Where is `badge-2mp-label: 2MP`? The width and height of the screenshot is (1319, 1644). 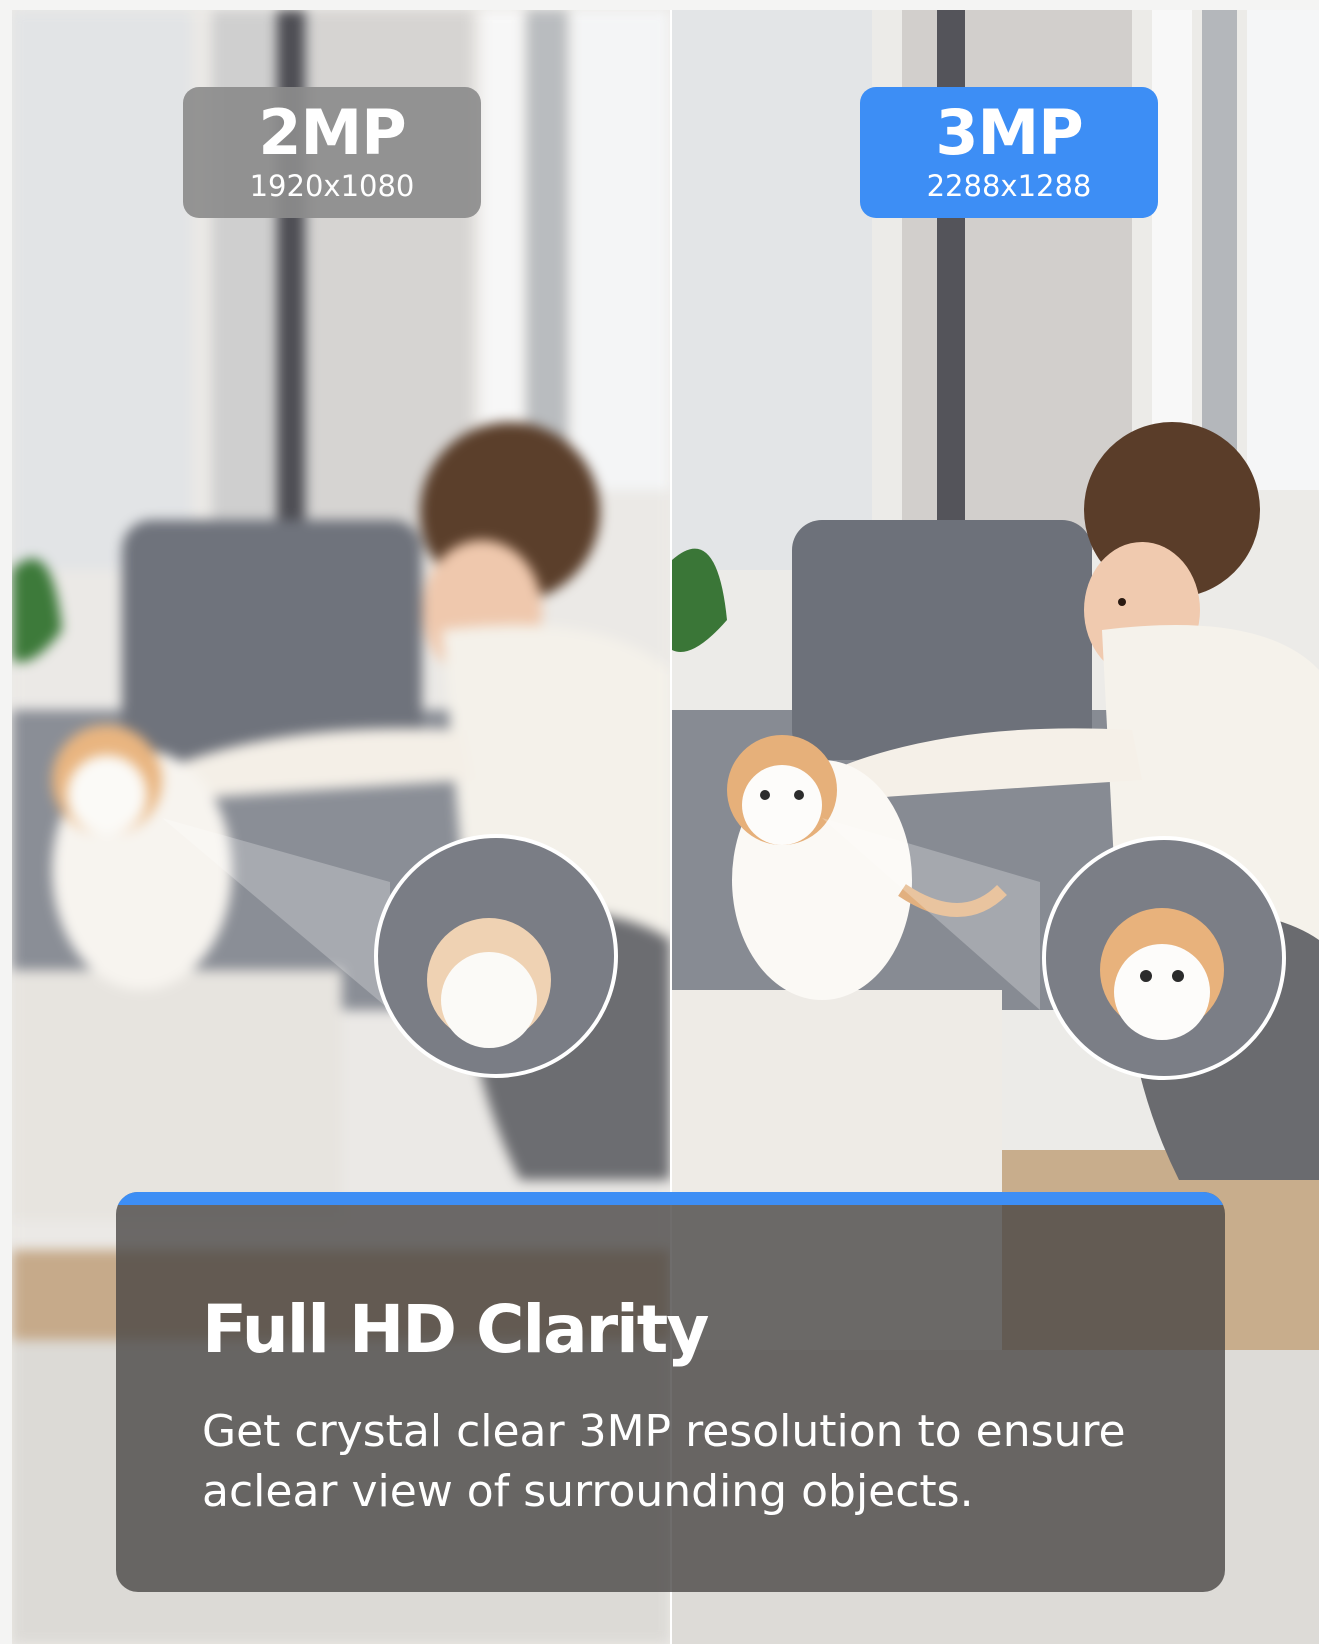
badge-2mp-label: 2MP is located at coordinates (332, 132).